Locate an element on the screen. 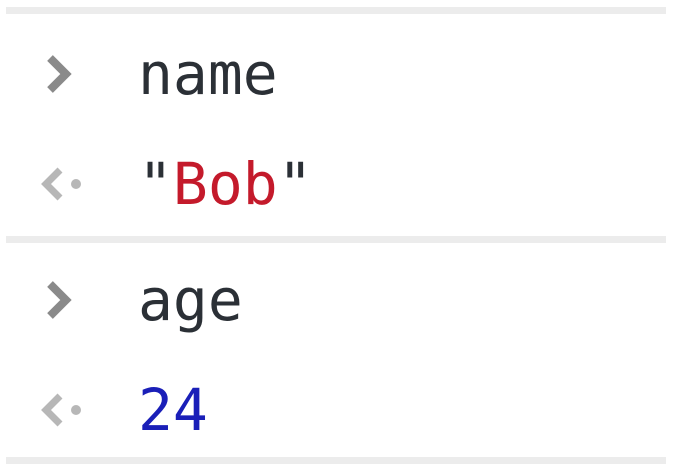 This screenshot has width=676, height=469. console-input-text: name is located at coordinates (208, 74).